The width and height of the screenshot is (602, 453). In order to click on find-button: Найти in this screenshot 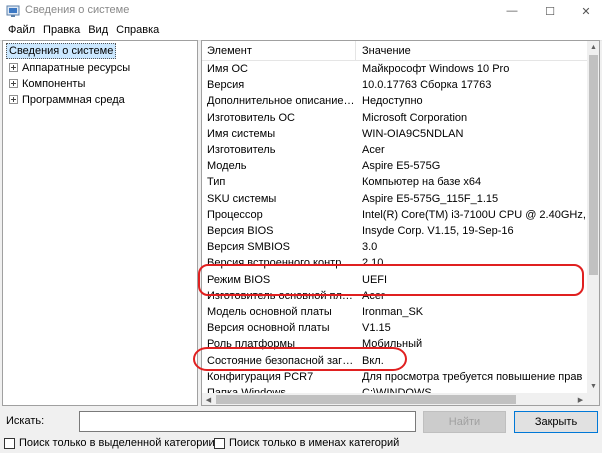, I will do `click(464, 422)`.